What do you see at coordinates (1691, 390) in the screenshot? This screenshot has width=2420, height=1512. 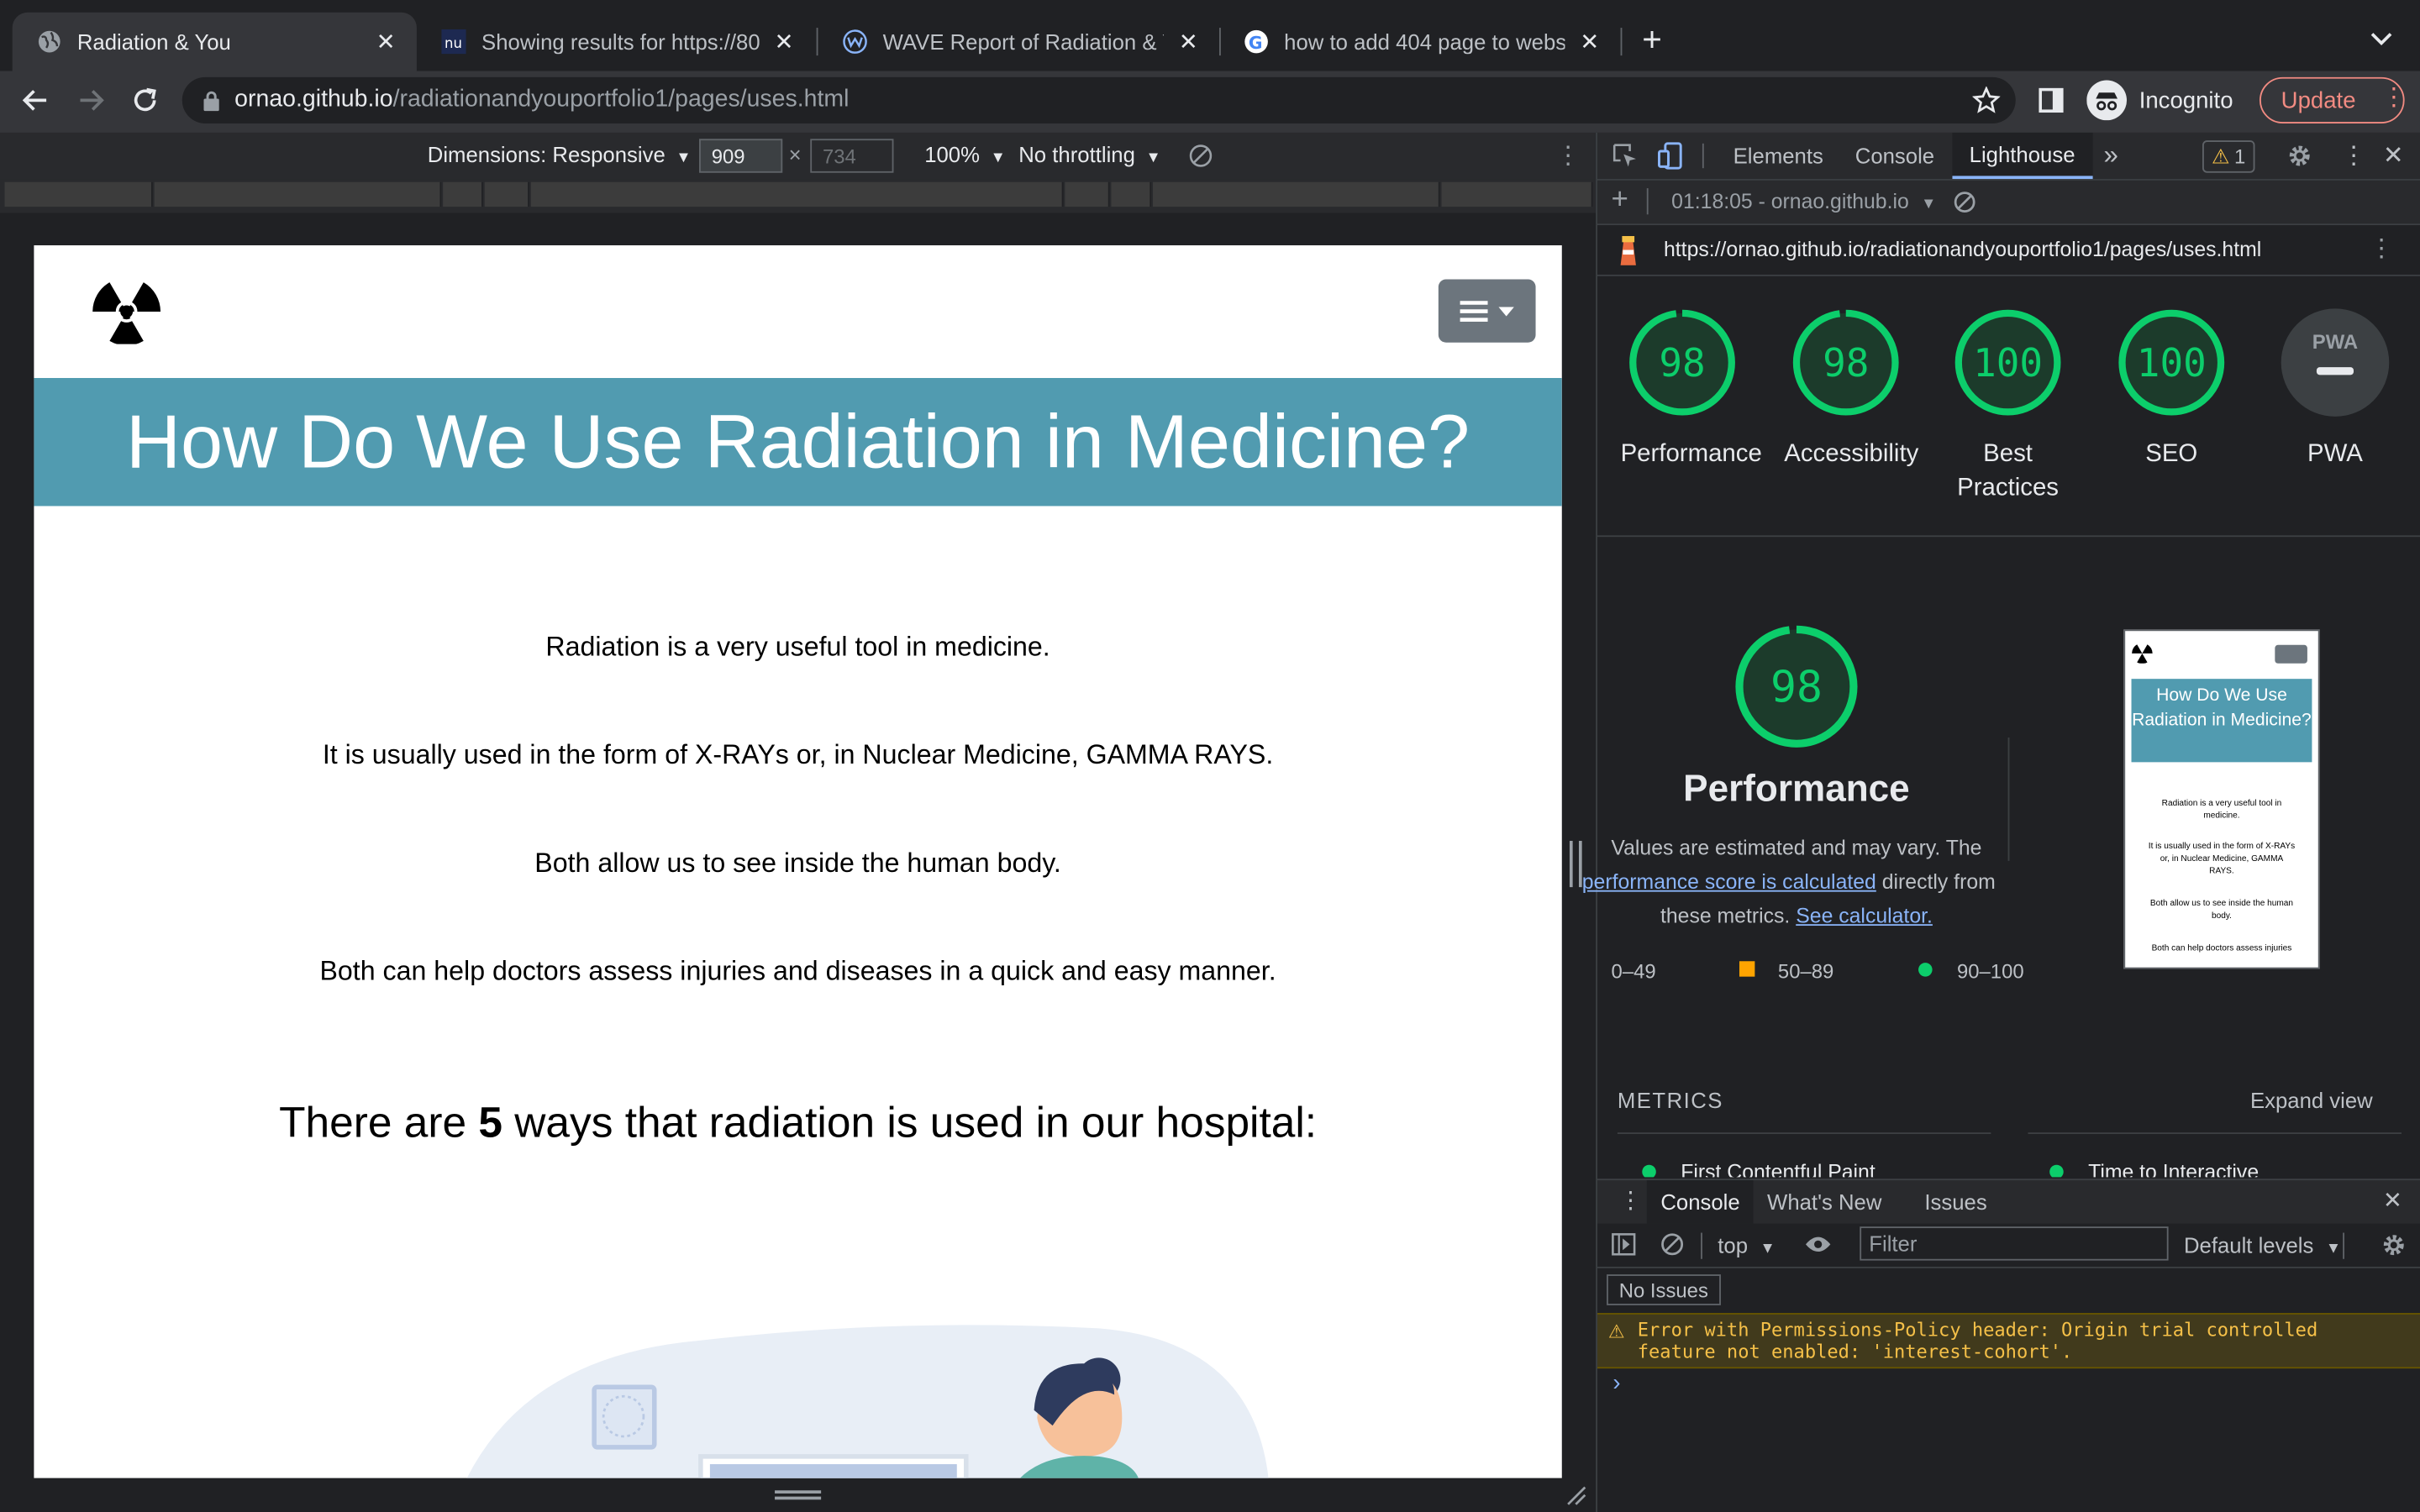 I see `performance-gauge: 98 Performance` at bounding box center [1691, 390].